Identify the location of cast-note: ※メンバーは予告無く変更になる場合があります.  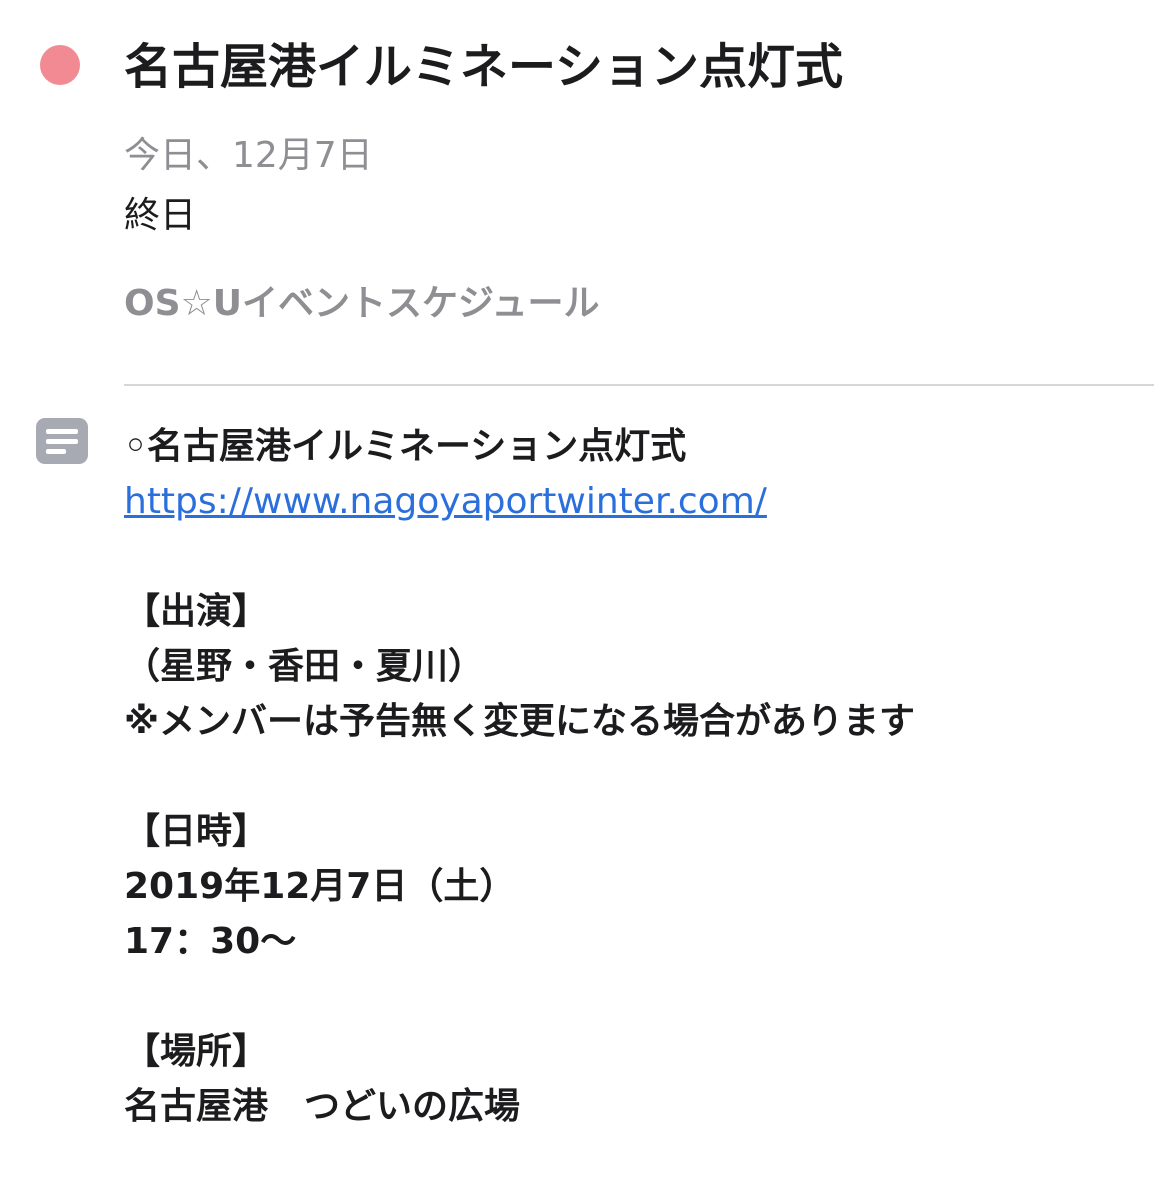
(519, 721).